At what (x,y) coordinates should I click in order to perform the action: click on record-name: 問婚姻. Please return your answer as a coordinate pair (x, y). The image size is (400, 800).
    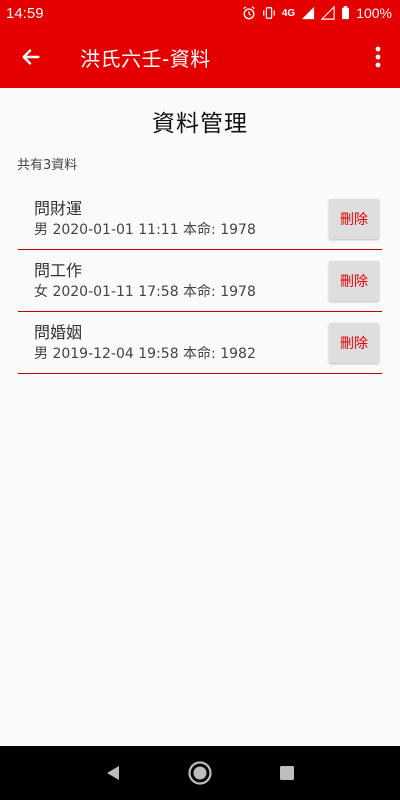
    Looking at the image, I should click on (58, 332).